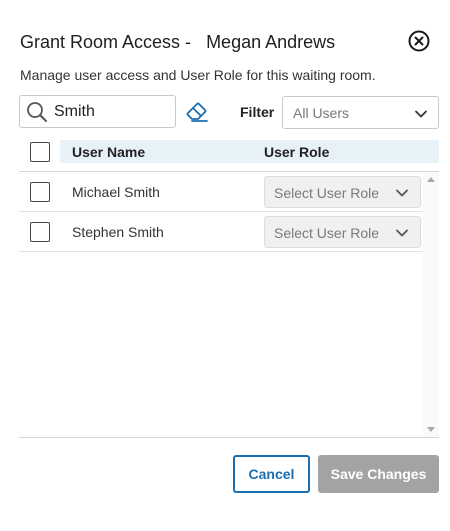  Describe the element at coordinates (431, 429) in the screenshot. I see `scroll-down-arrow-icon` at that location.